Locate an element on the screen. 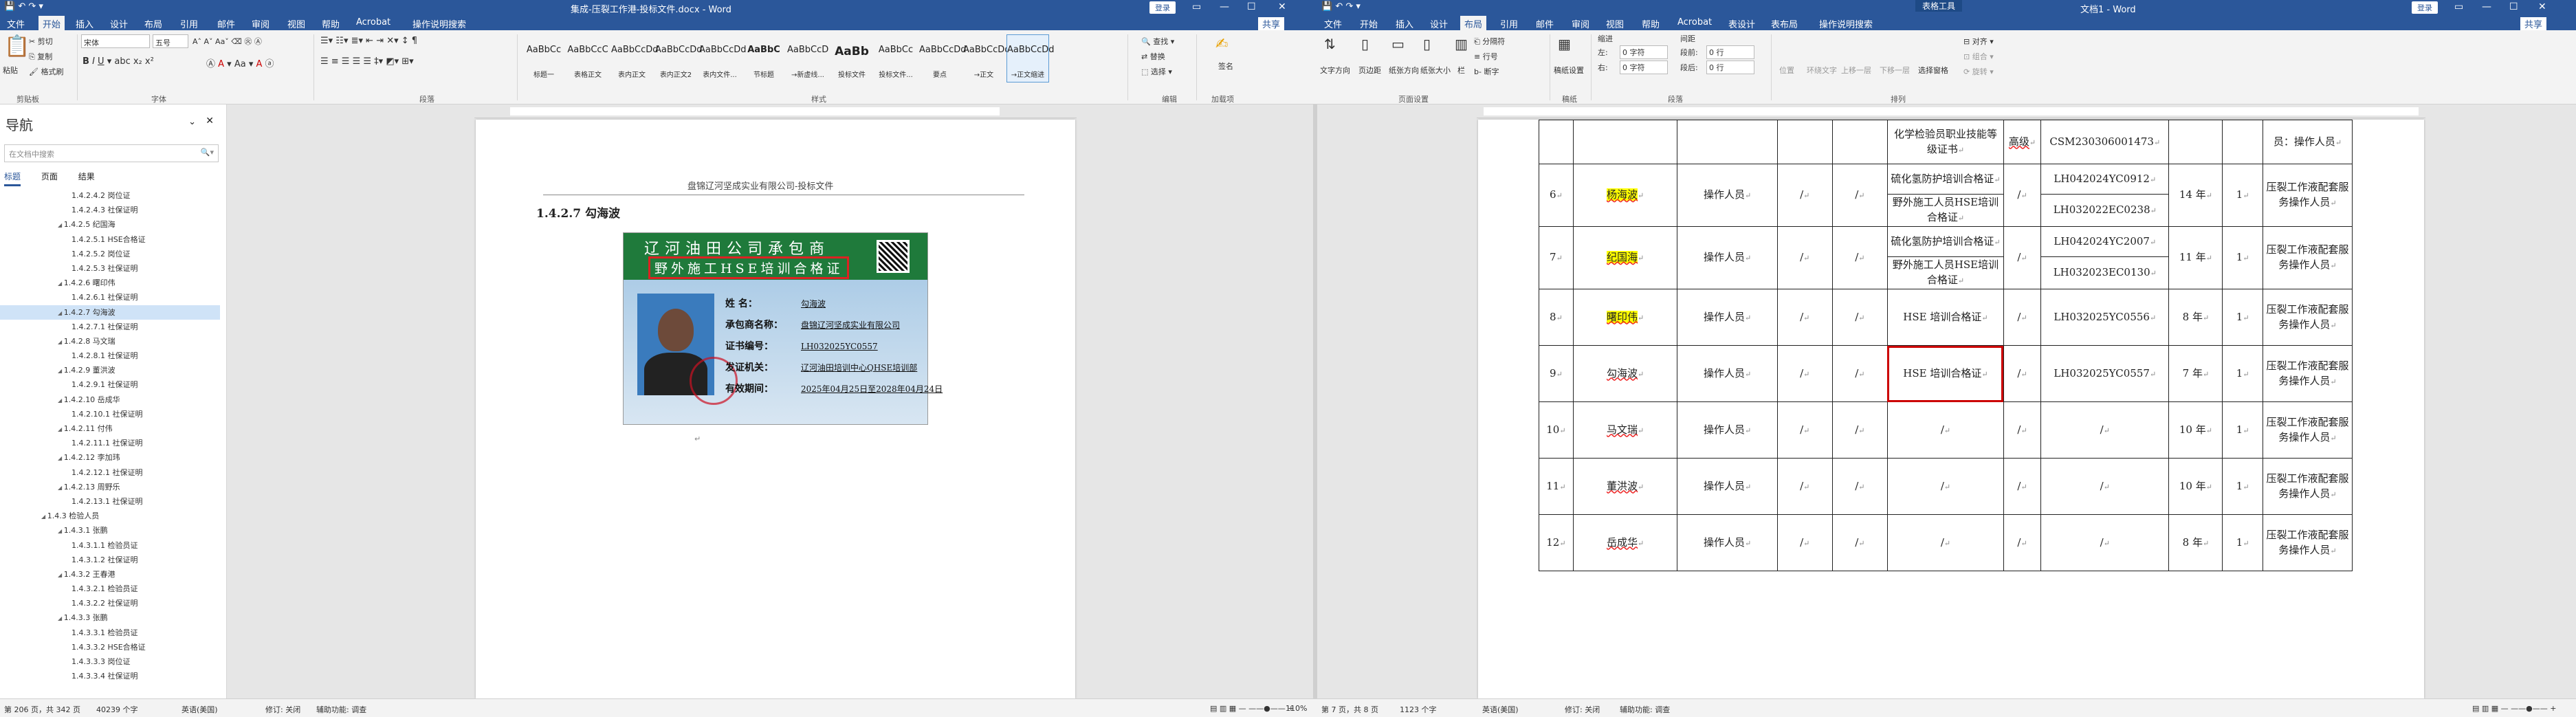  certificate-cell: /↵ is located at coordinates (1945, 542).